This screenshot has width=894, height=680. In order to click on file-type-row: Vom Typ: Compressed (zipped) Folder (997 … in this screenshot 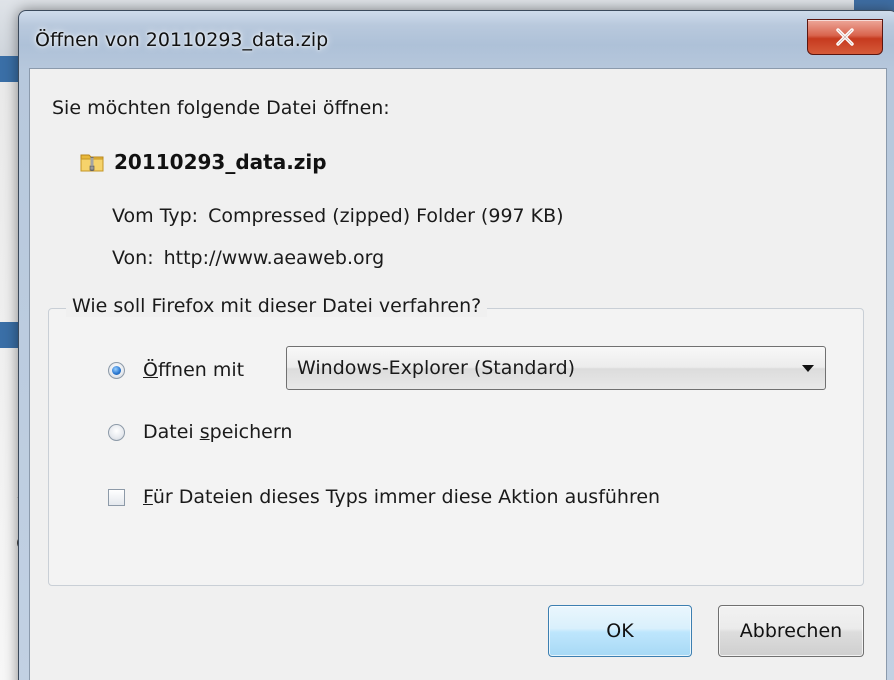, I will do `click(338, 216)`.